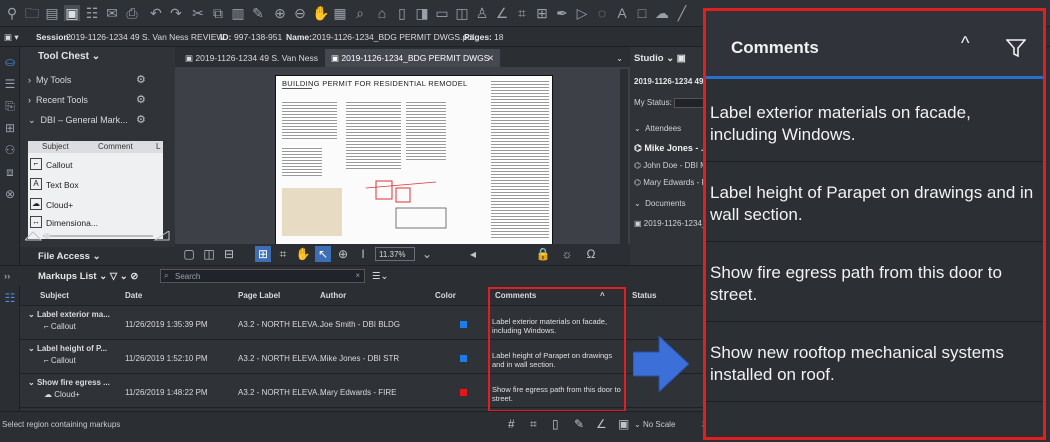  Describe the element at coordinates (259, 295) in the screenshot. I see `column-header: Page Label` at that location.